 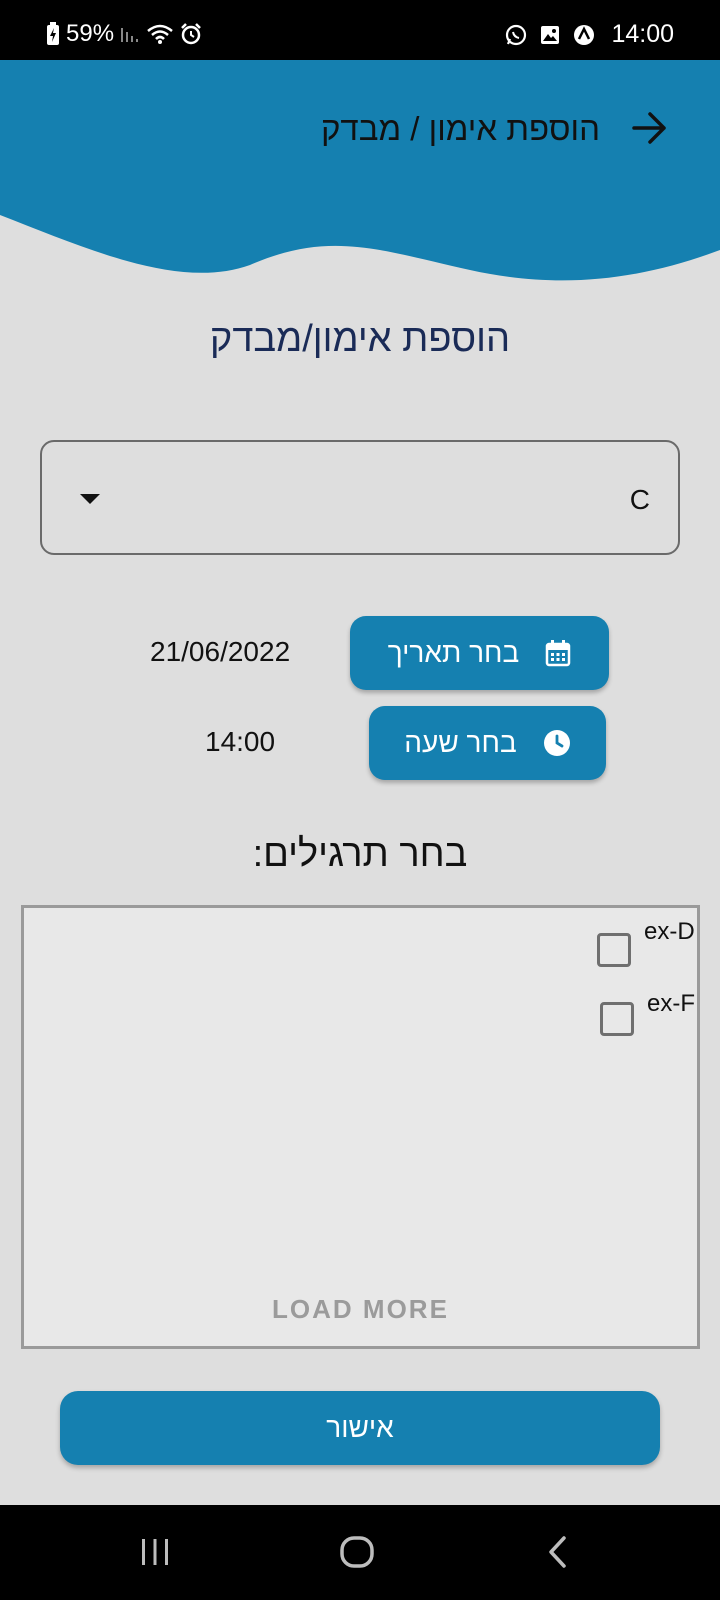 I want to click on exercise-label: ex-F, so click(x=671, y=1003).